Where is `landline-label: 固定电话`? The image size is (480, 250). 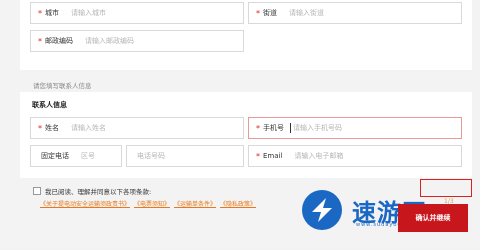 landline-label: 固定电话 is located at coordinates (55, 156).